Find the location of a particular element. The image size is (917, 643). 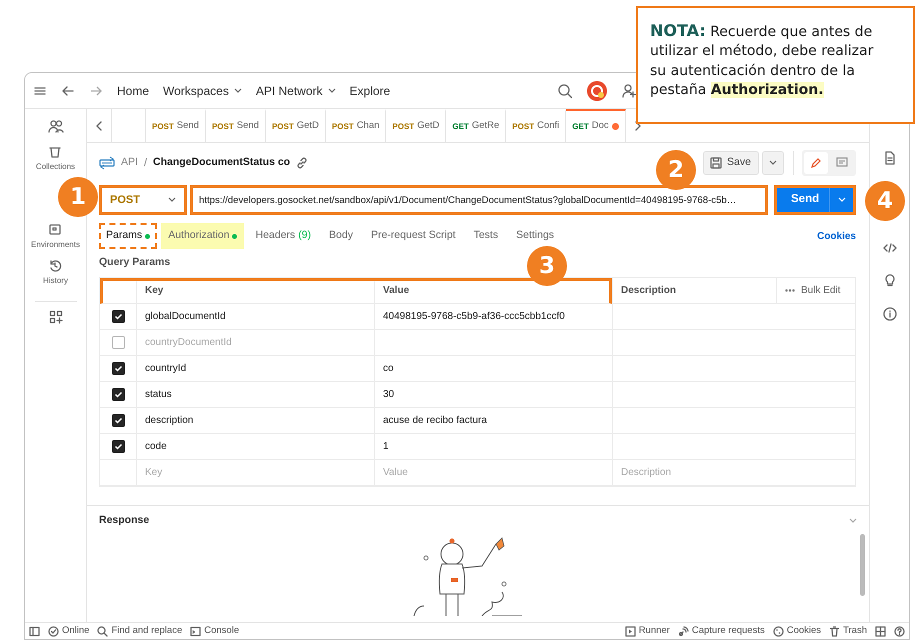

table-cell: globalDocumentId is located at coordinates (255, 317).